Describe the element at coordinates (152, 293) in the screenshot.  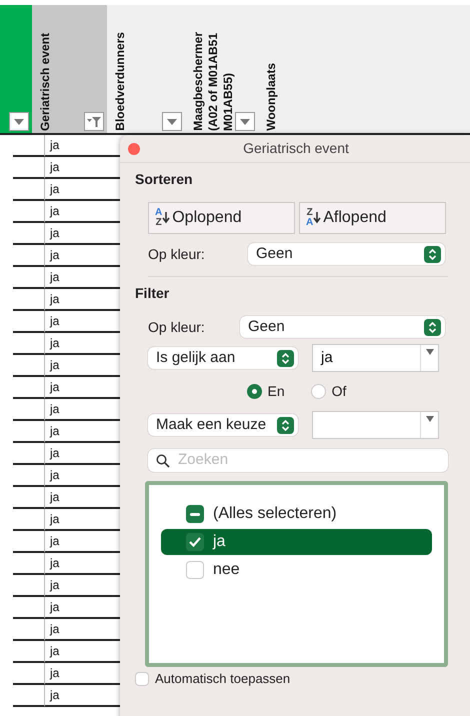
I see `section-heading: Filter` at that location.